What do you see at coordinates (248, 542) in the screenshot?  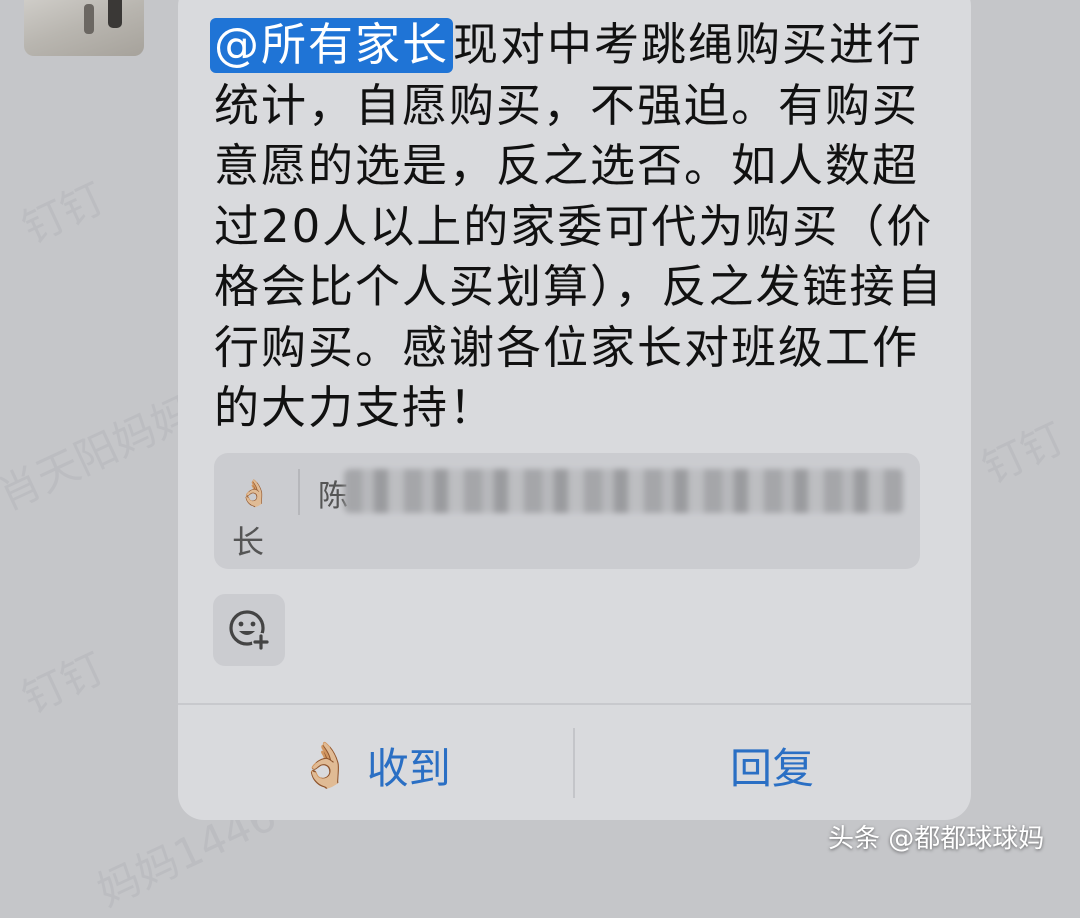 I see `reply-preview-tail: 长` at bounding box center [248, 542].